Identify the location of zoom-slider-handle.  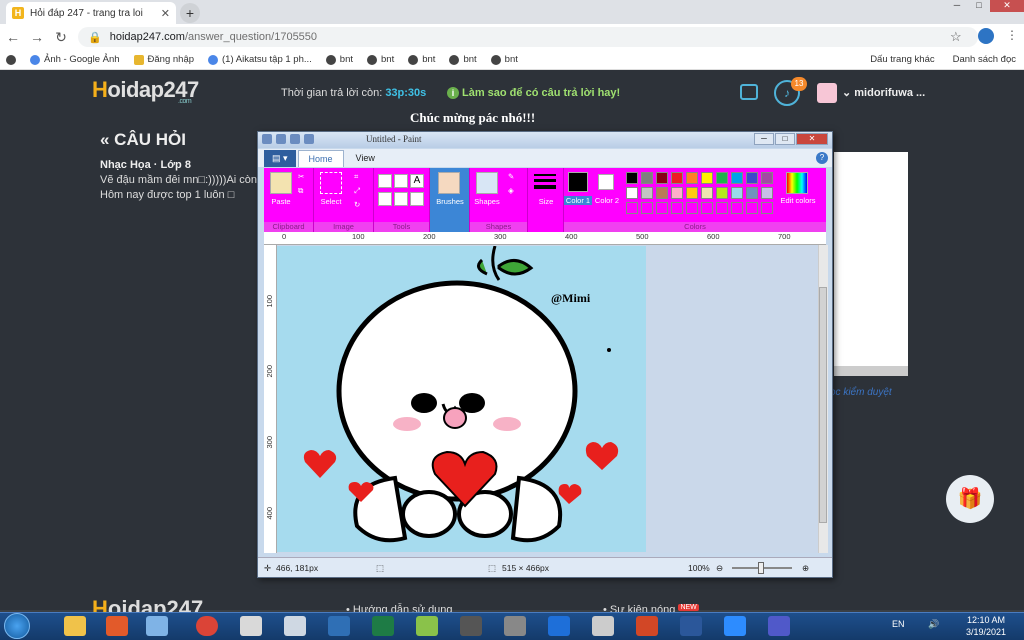
(761, 568).